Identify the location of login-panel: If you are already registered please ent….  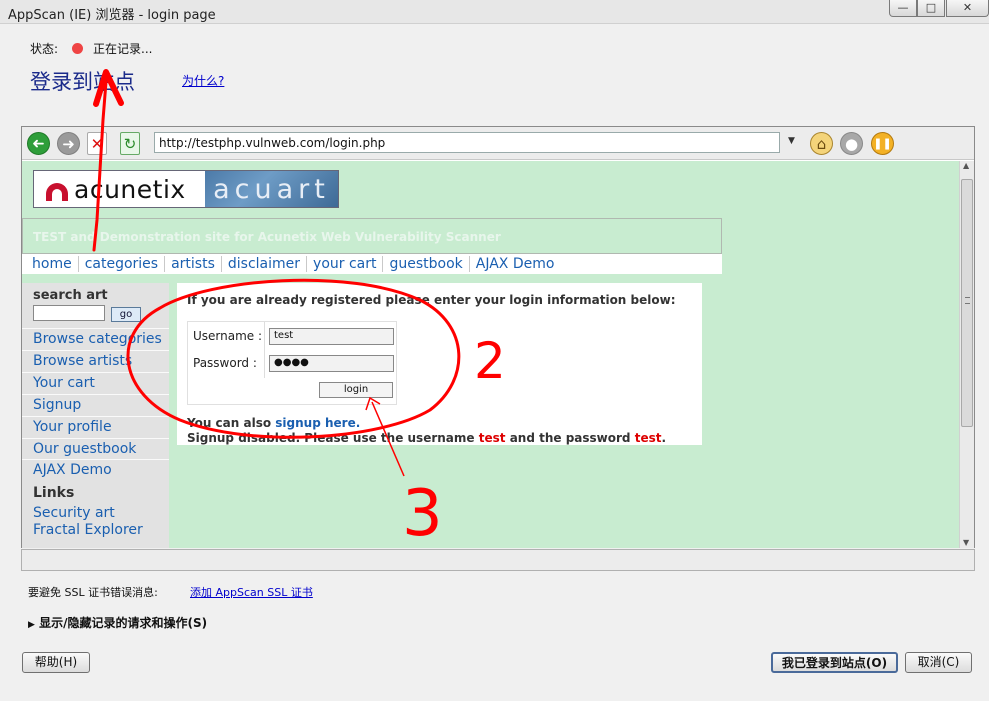
(439, 364).